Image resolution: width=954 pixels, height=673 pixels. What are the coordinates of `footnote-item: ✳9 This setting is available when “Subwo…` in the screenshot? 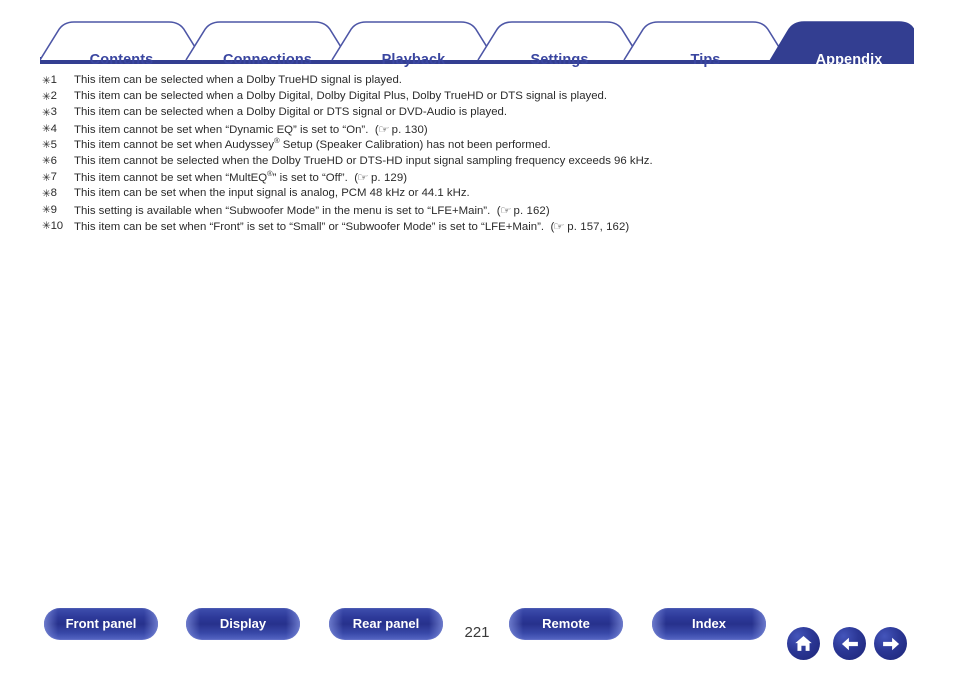 It's located at (482, 212).